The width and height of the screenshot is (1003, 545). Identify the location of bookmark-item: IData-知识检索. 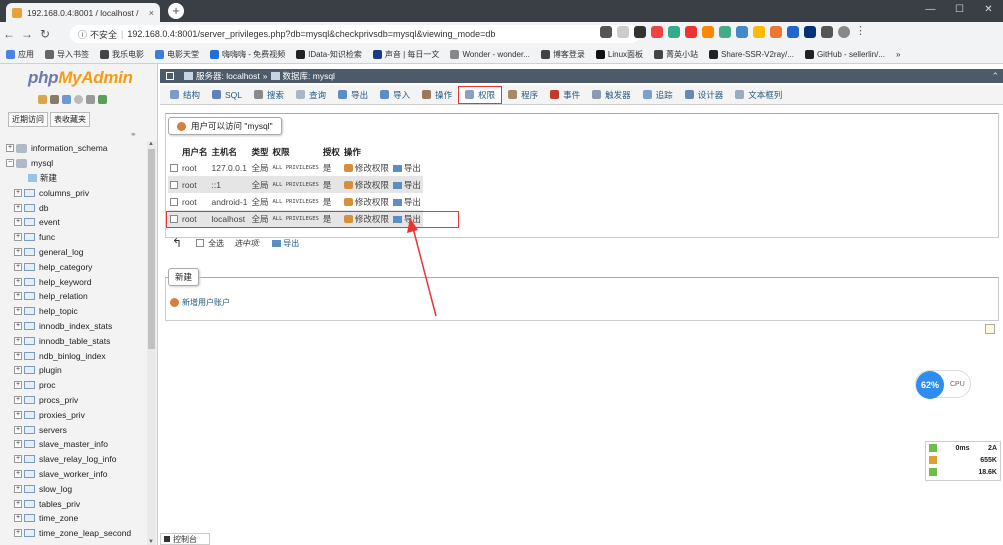
(329, 54).